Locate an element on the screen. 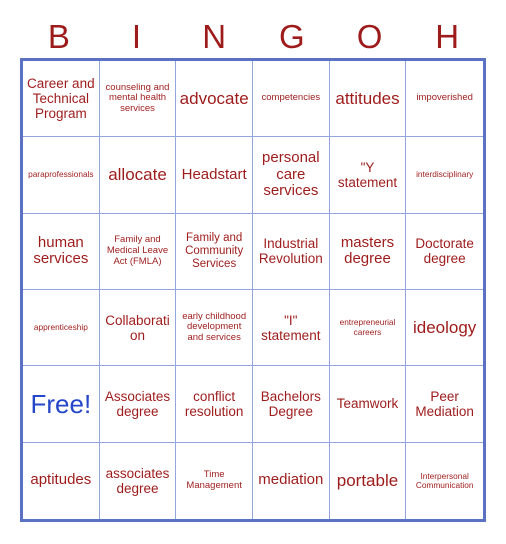 This screenshot has height=544, width=506. bingo-cell: "Y statement is located at coordinates (368, 175).